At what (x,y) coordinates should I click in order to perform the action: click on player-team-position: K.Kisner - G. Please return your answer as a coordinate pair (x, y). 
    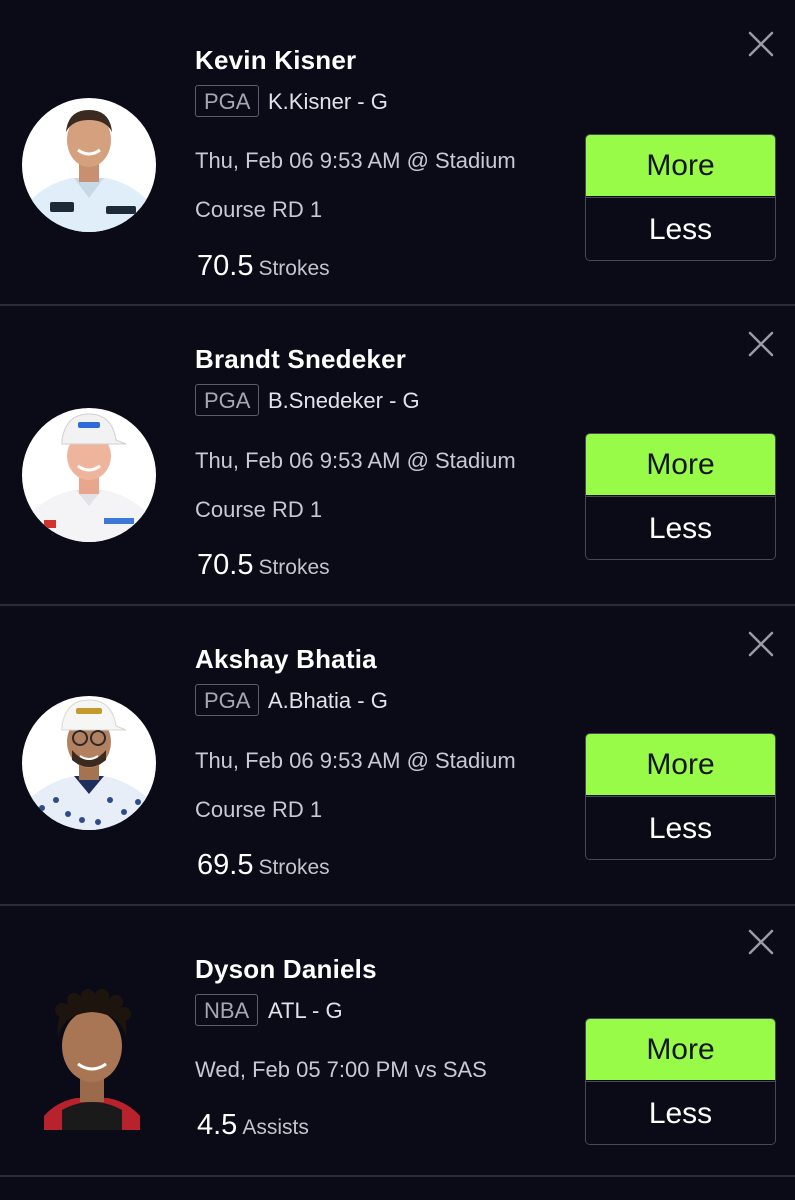
    Looking at the image, I should click on (328, 101).